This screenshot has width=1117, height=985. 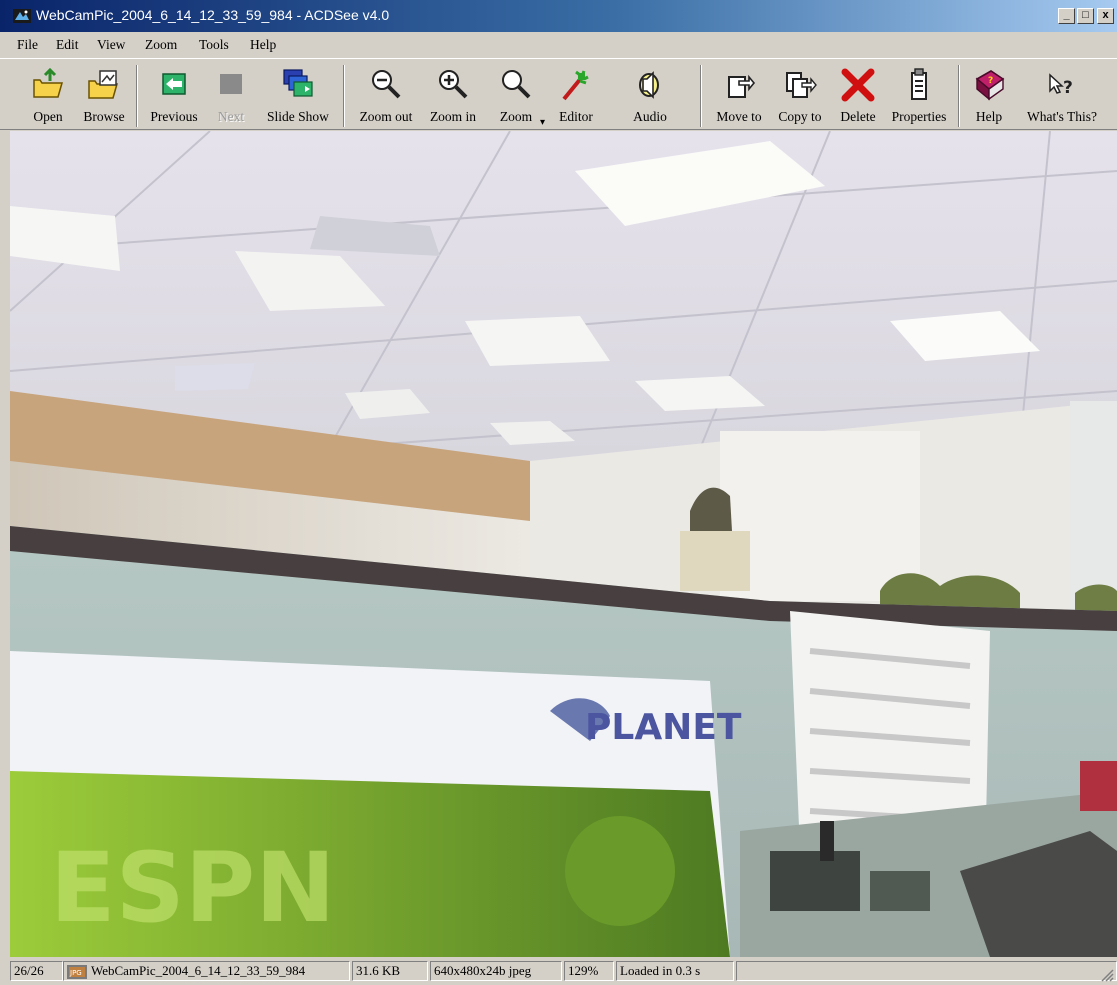 What do you see at coordinates (739, 116) in the screenshot?
I see `move-to-label: Move to` at bounding box center [739, 116].